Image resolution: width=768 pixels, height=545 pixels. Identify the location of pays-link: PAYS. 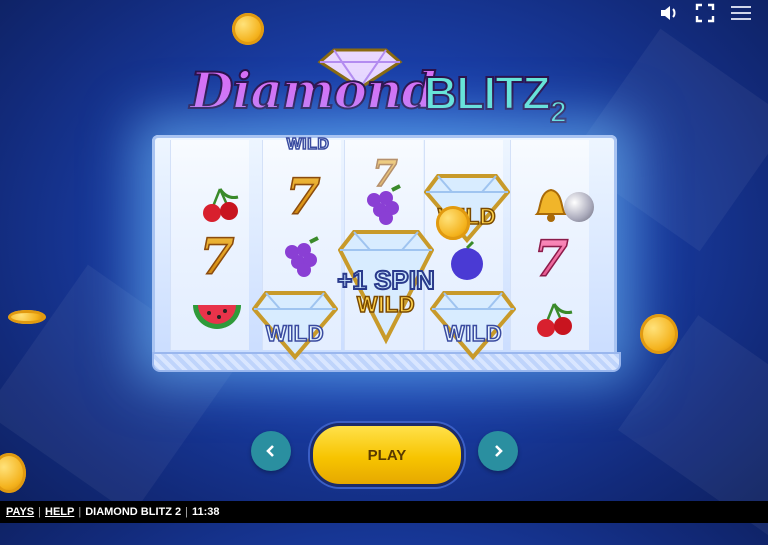
(20, 512).